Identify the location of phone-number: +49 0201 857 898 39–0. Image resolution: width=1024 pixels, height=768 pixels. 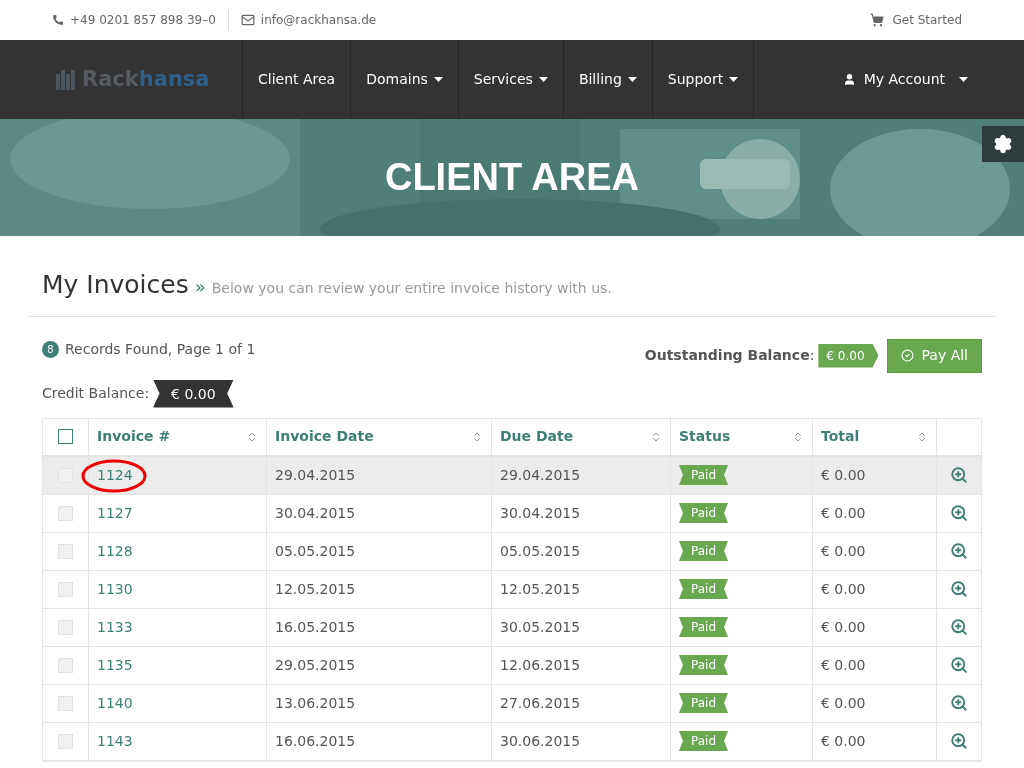
(143, 20).